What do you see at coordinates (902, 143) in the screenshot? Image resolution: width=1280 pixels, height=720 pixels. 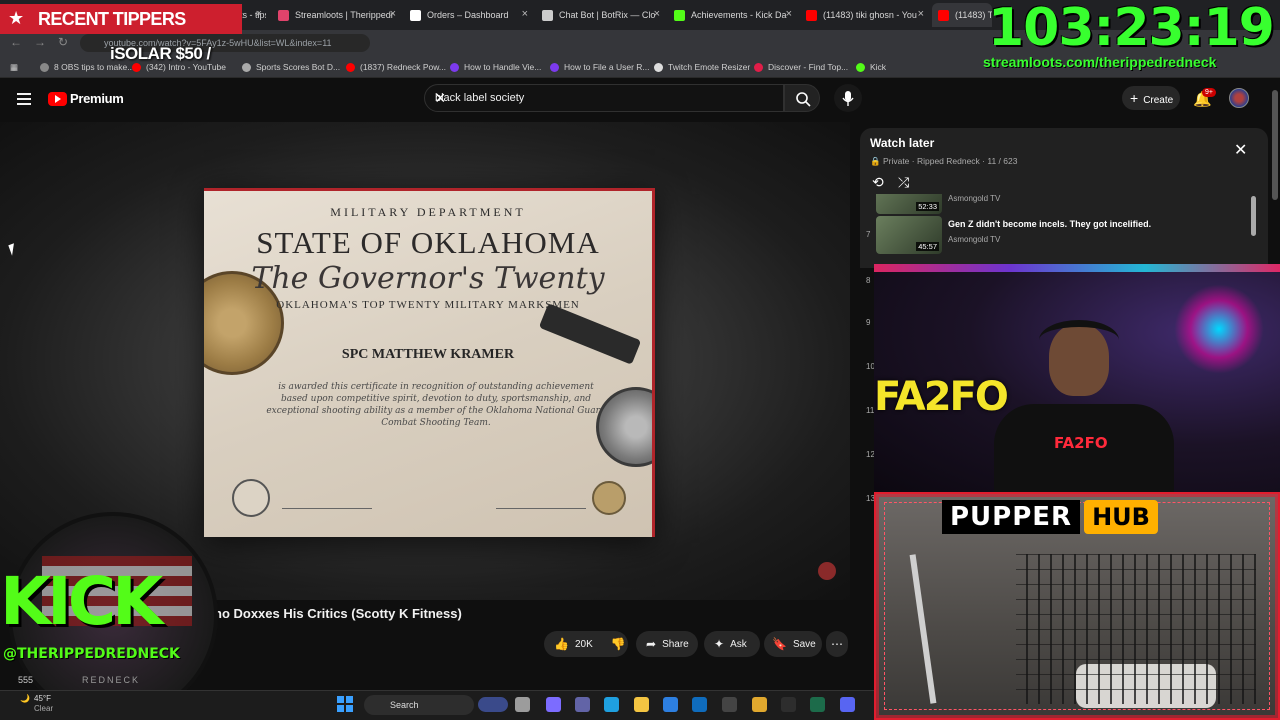 I see `playlist-title: Watch later` at bounding box center [902, 143].